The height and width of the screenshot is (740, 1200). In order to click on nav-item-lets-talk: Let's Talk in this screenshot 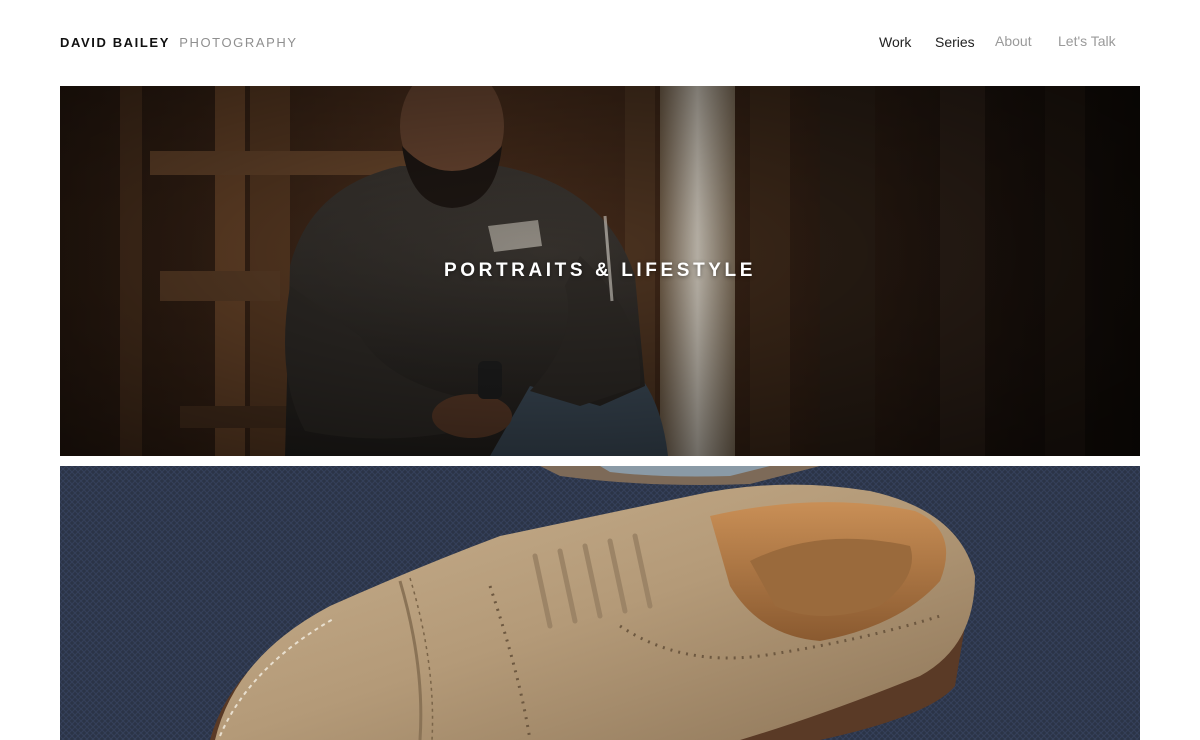, I will do `click(1087, 41)`.